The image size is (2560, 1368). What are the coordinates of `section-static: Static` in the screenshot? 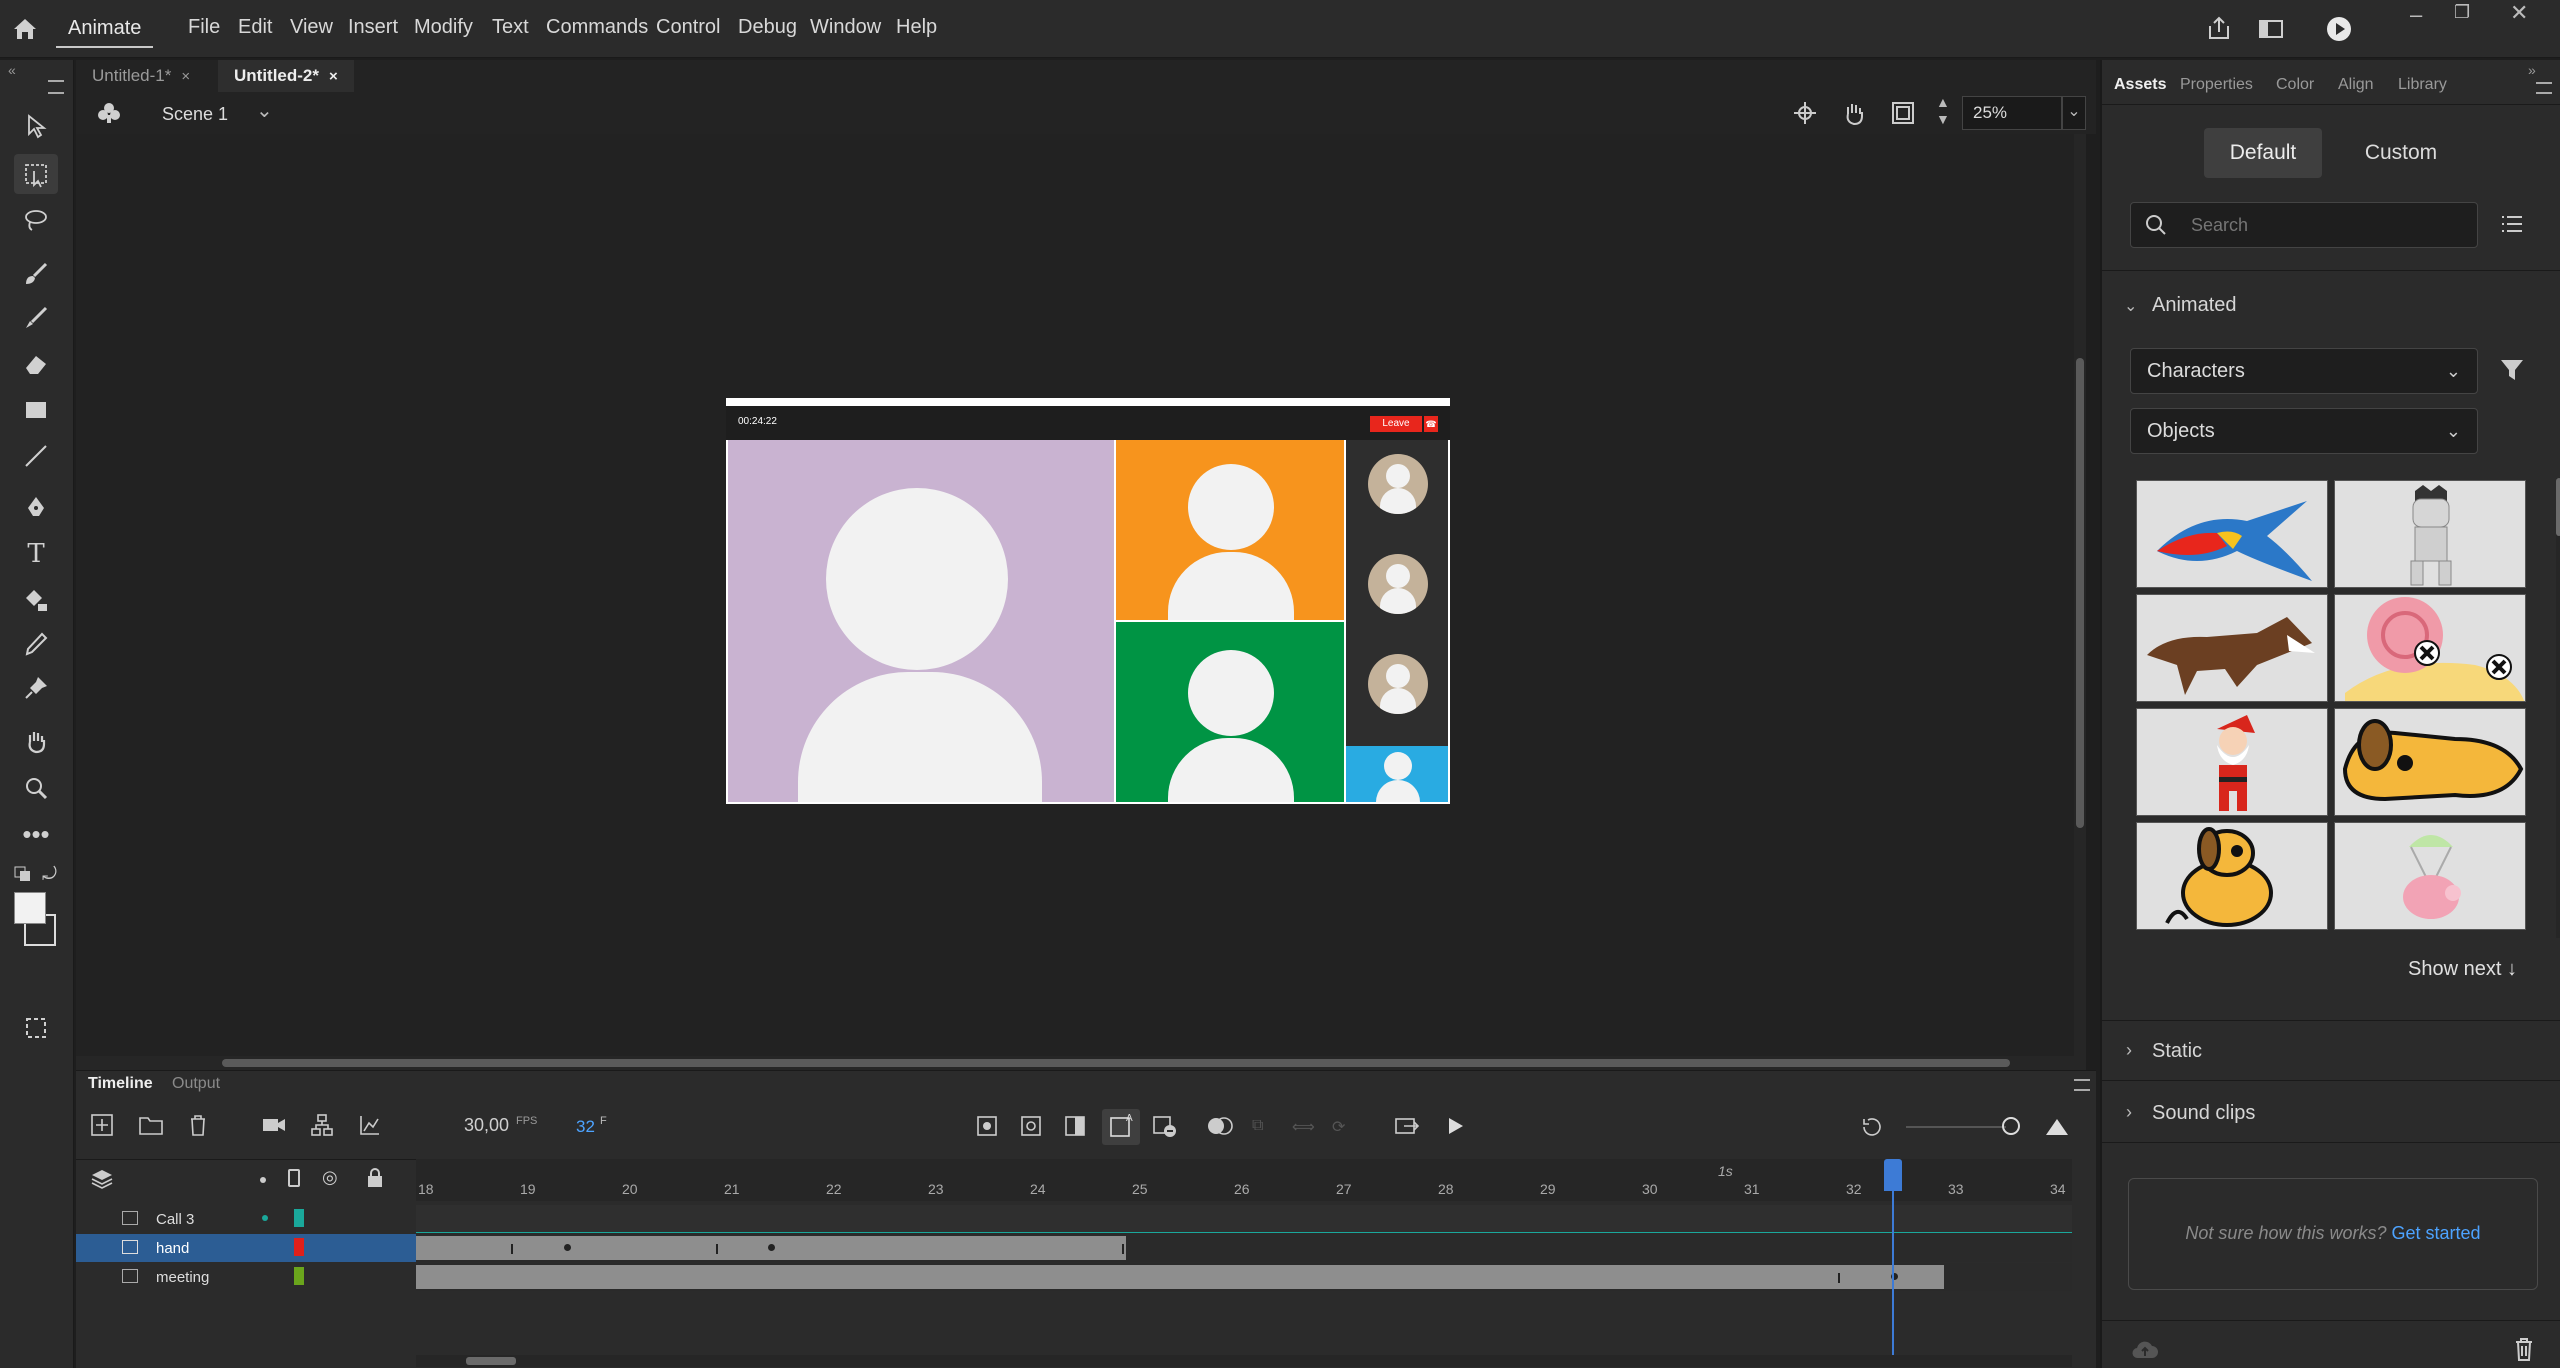 It's located at (2177, 1051).